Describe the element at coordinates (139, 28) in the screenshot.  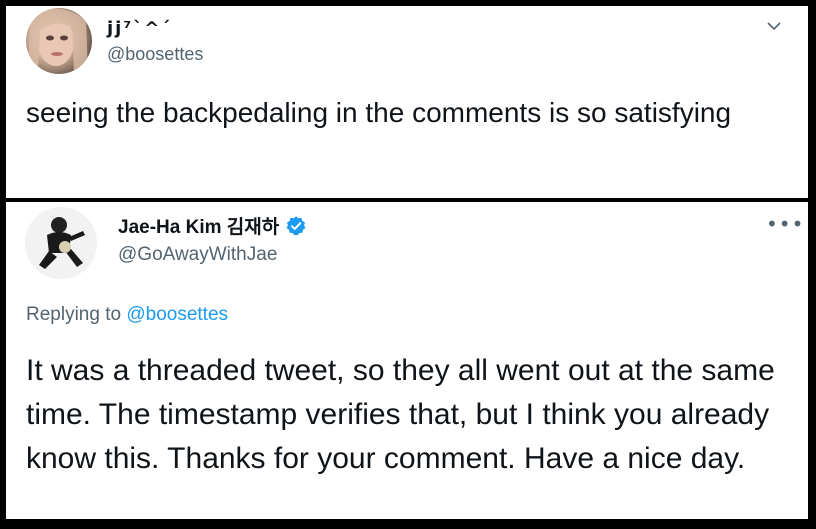
I see `display-name: jj⁷`^´` at that location.